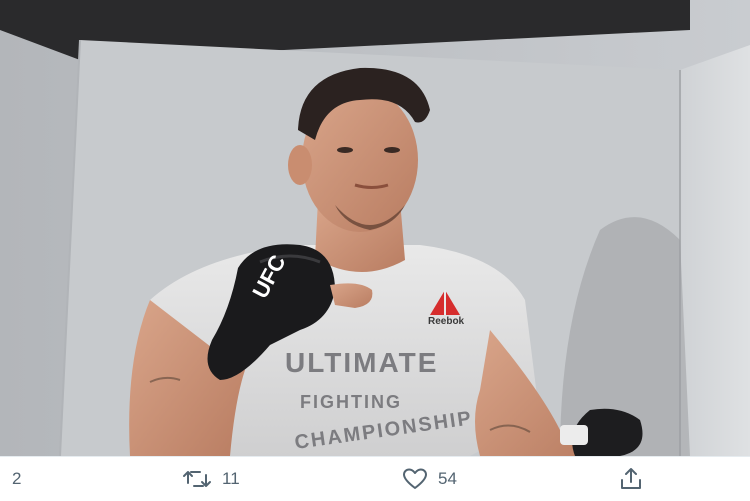 This screenshot has width=750, height=501. Describe the element at coordinates (447, 478) in the screenshot. I see `like-count: 54` at that location.